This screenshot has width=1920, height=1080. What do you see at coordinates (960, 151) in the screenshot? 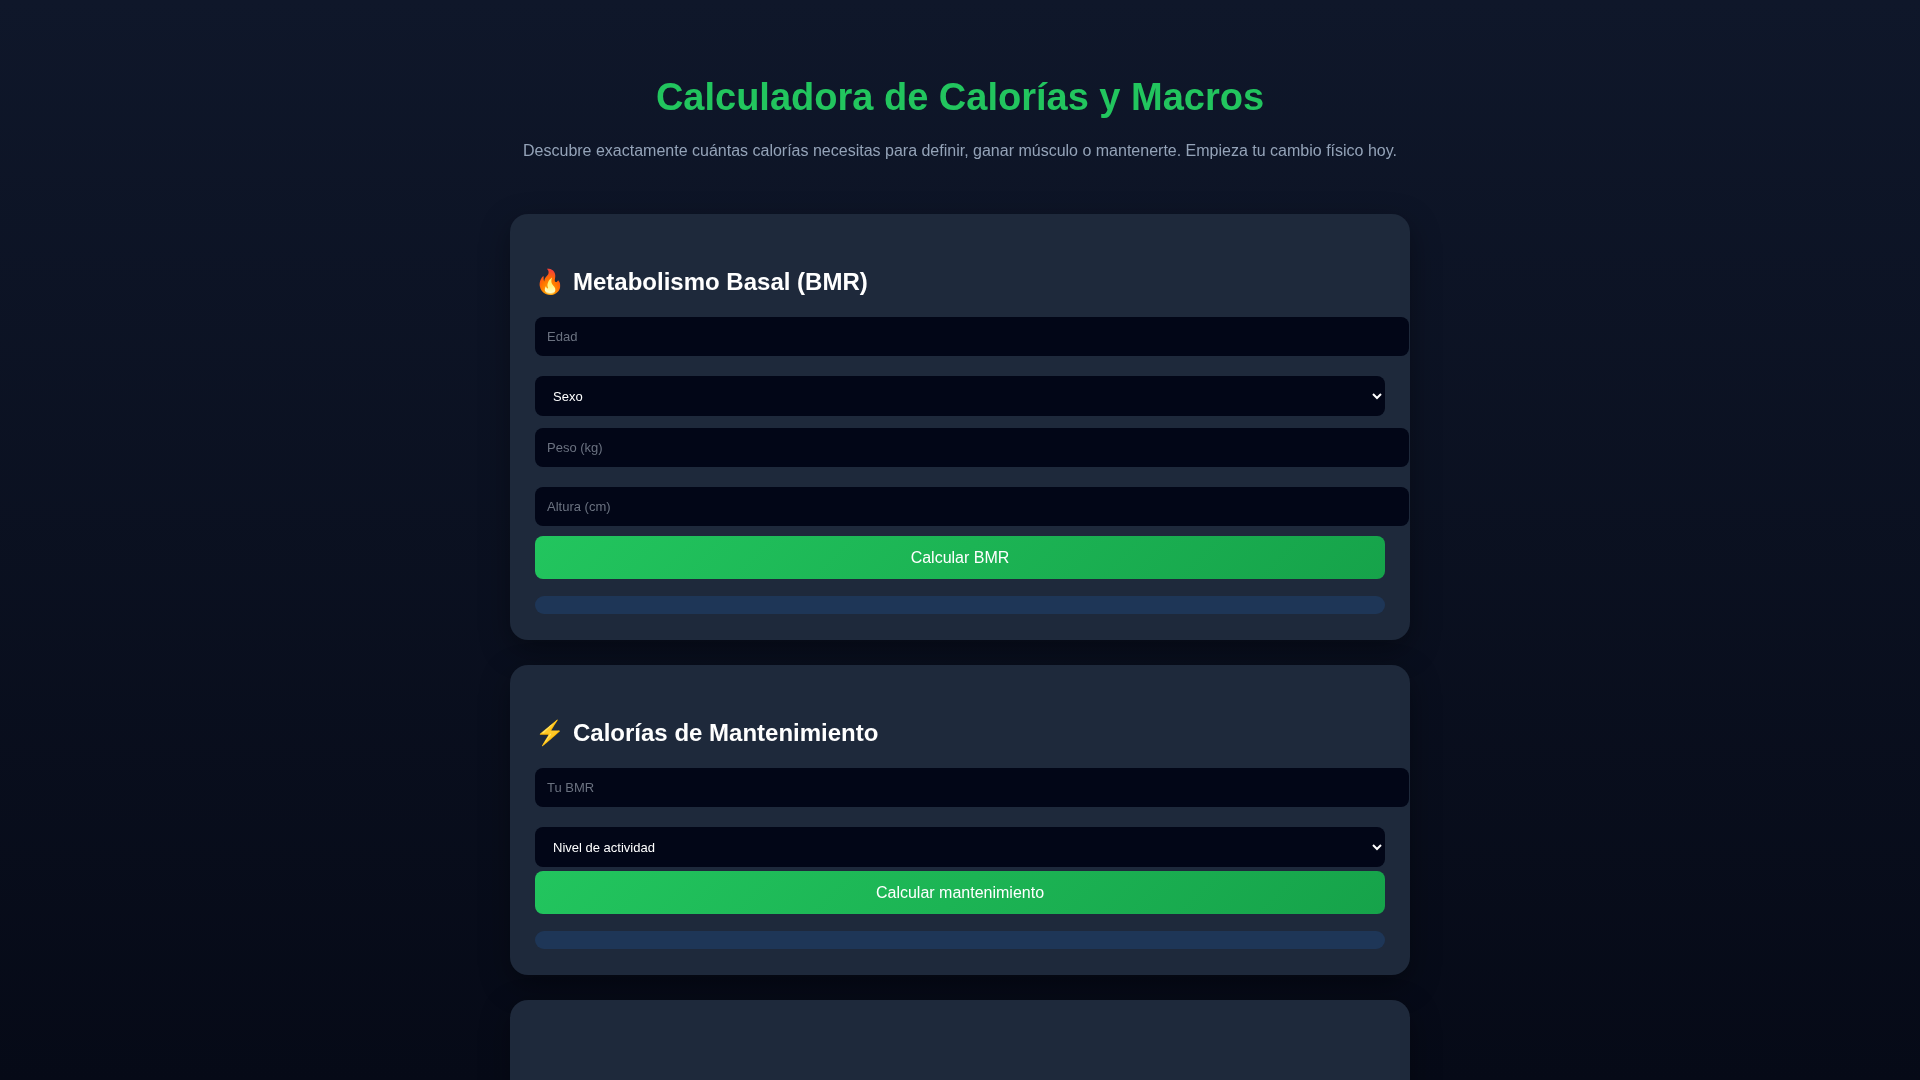
I see `page-subtitle: Descubre exactamente cuántas calorías necesitas para definir, ganar músculo o mantenerte. Empieza tu cambio físico hoy.` at bounding box center [960, 151].